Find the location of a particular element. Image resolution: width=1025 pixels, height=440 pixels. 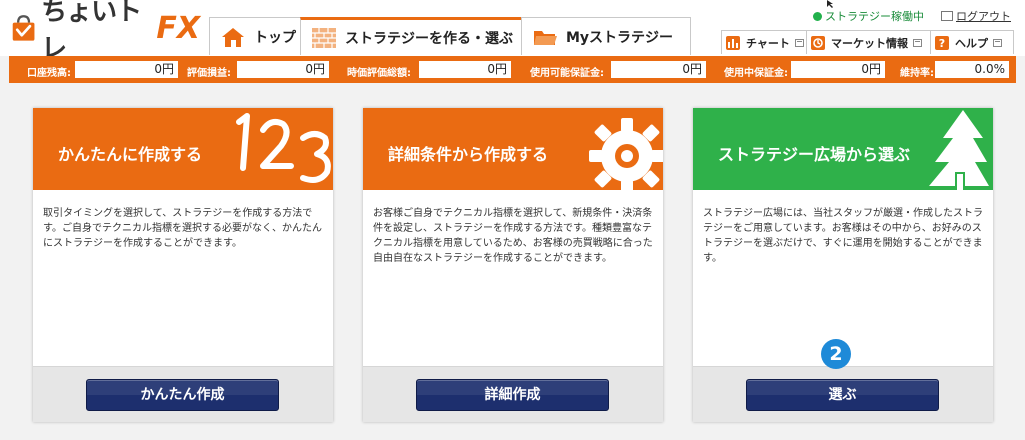

maintenance-ratio-value: 0.0% is located at coordinates (972, 69).